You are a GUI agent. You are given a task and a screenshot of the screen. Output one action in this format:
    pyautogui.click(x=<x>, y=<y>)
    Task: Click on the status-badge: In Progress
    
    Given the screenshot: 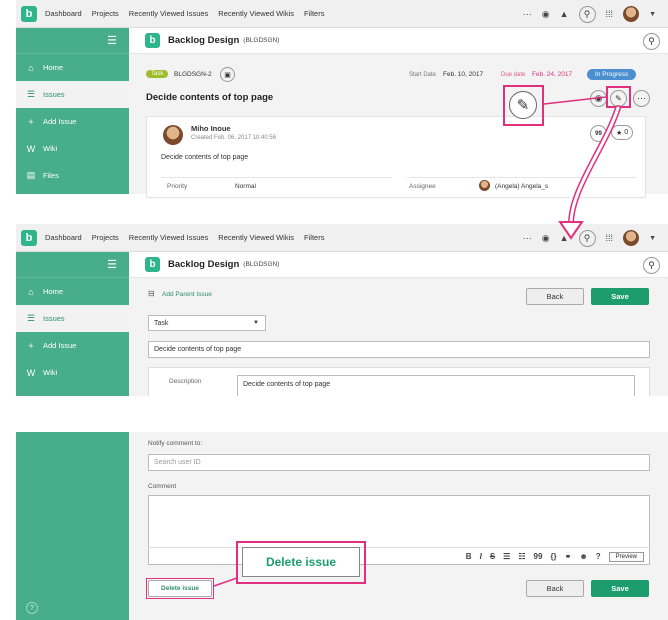 What is the action you would take?
    pyautogui.click(x=612, y=74)
    